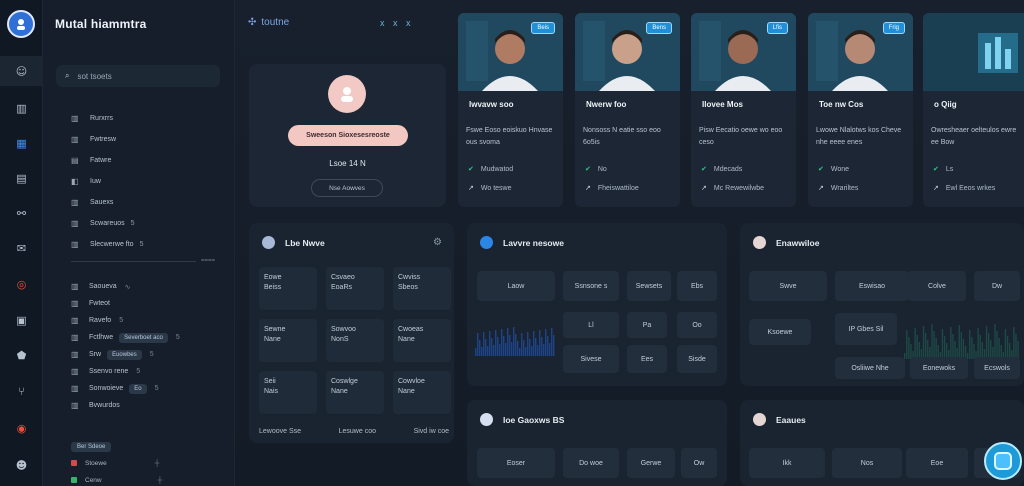 The height and width of the screenshot is (486, 1024). What do you see at coordinates (146, 202) in the screenshot?
I see `sidebar-item: ▥ Sauexs` at bounding box center [146, 202].